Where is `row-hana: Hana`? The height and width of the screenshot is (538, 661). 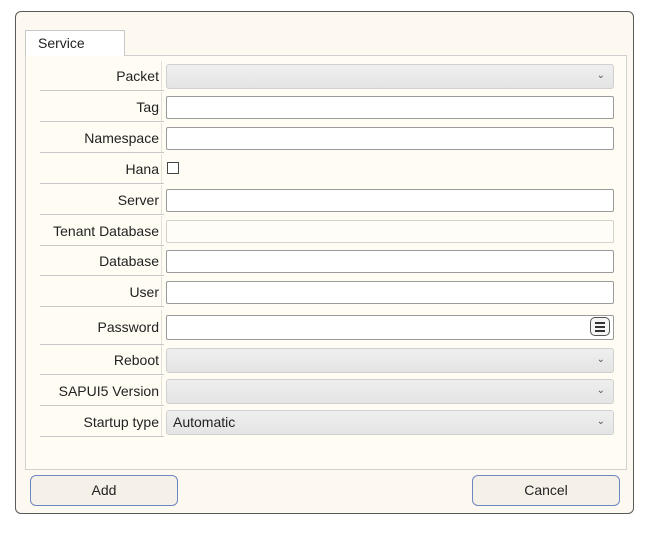
row-hana: Hana is located at coordinates (328, 169).